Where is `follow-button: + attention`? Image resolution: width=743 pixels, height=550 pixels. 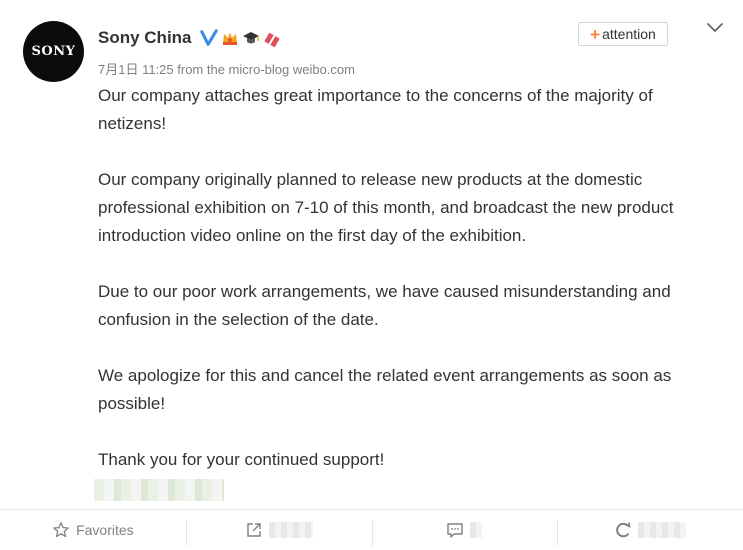 follow-button: + attention is located at coordinates (623, 34).